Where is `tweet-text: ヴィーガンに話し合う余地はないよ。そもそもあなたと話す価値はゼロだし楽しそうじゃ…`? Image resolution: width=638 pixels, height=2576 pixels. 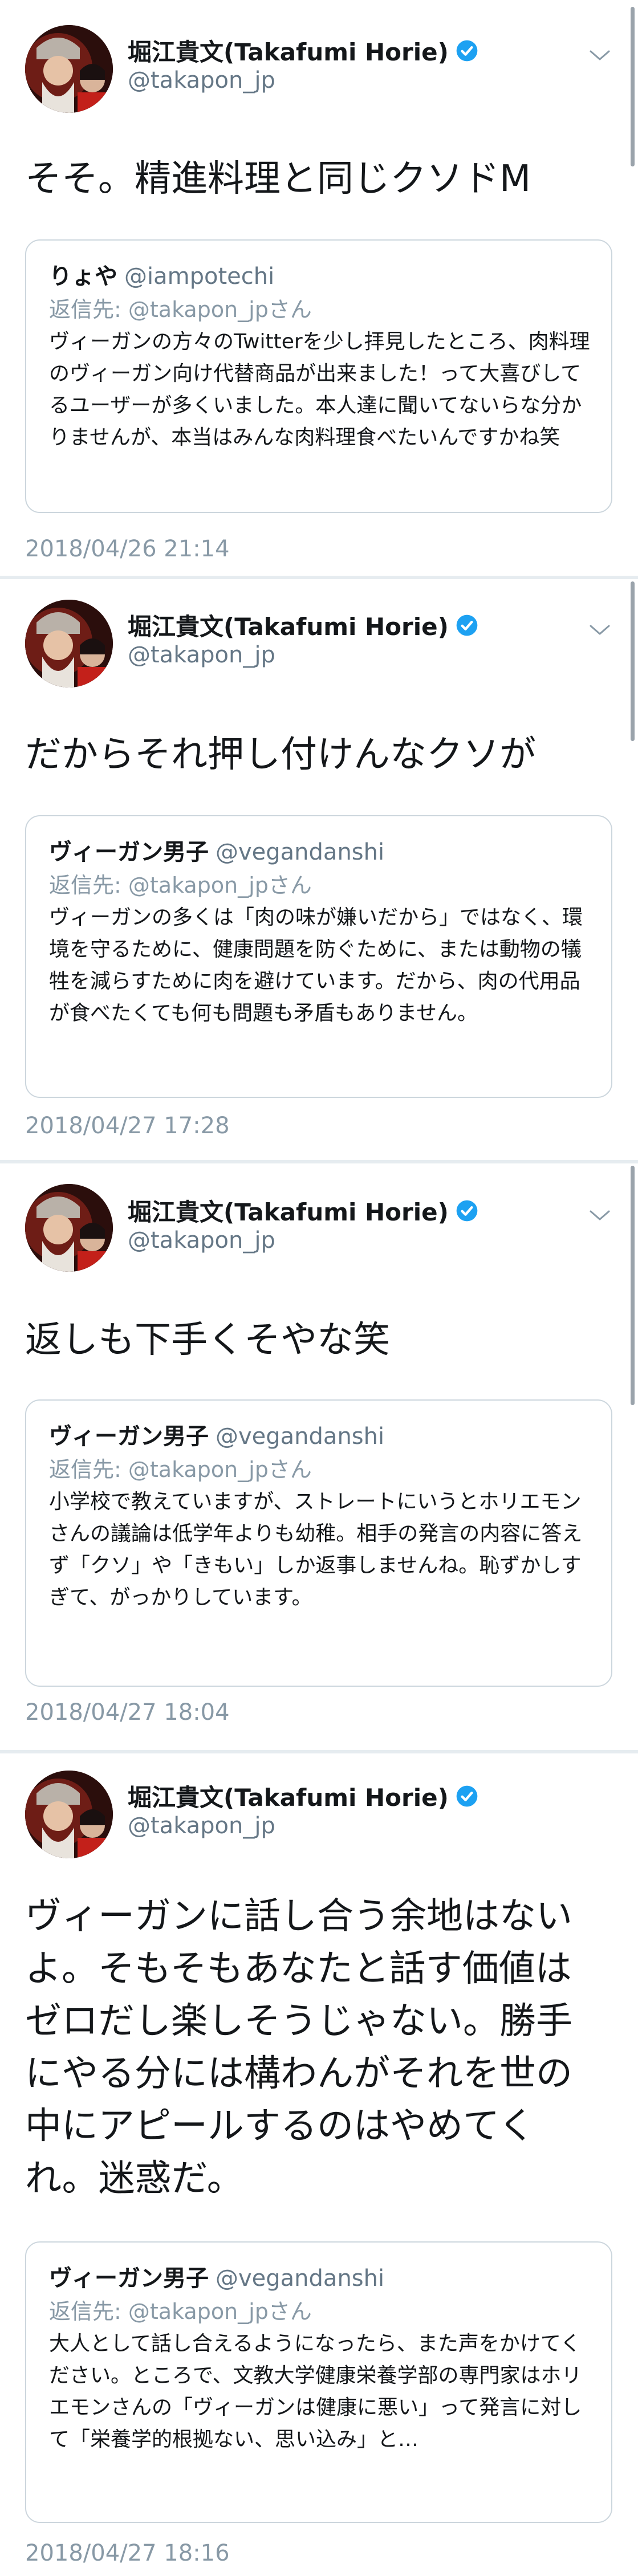
tweet-text: ヴィーガンに話し合う余地はないよ。そもそもあなたと話す価値はゼロだし楽しそうじゃ… is located at coordinates (298, 2047).